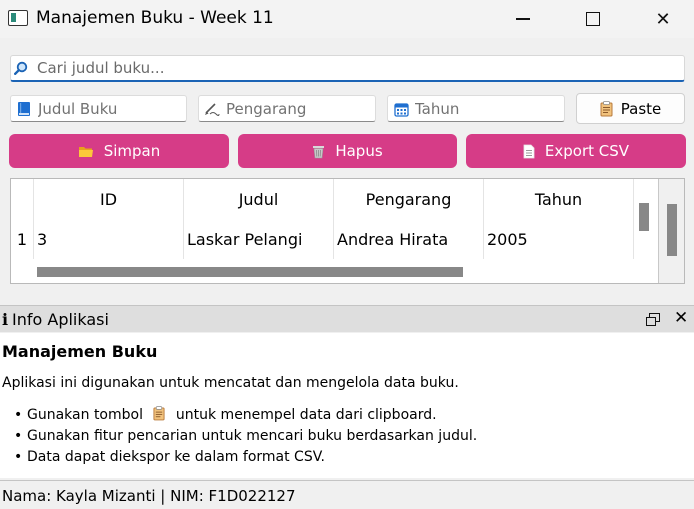 The width and height of the screenshot is (694, 509). I want to click on tahun-input, so click(485, 109).